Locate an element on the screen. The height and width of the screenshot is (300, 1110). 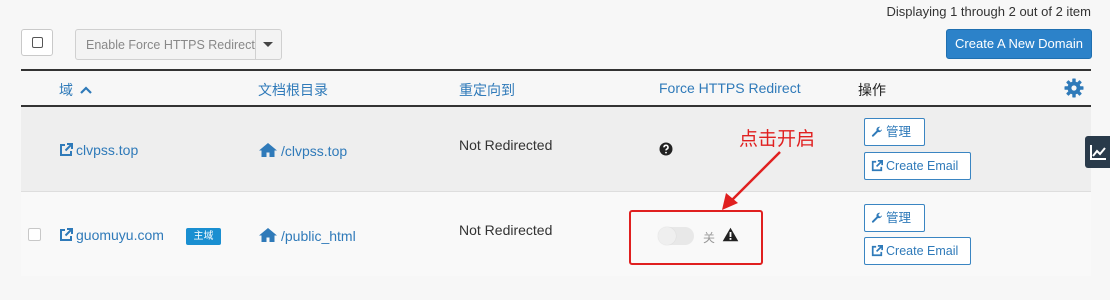
pagination-info: Displaying 1 through 2 out of 2 item is located at coordinates (988, 11).